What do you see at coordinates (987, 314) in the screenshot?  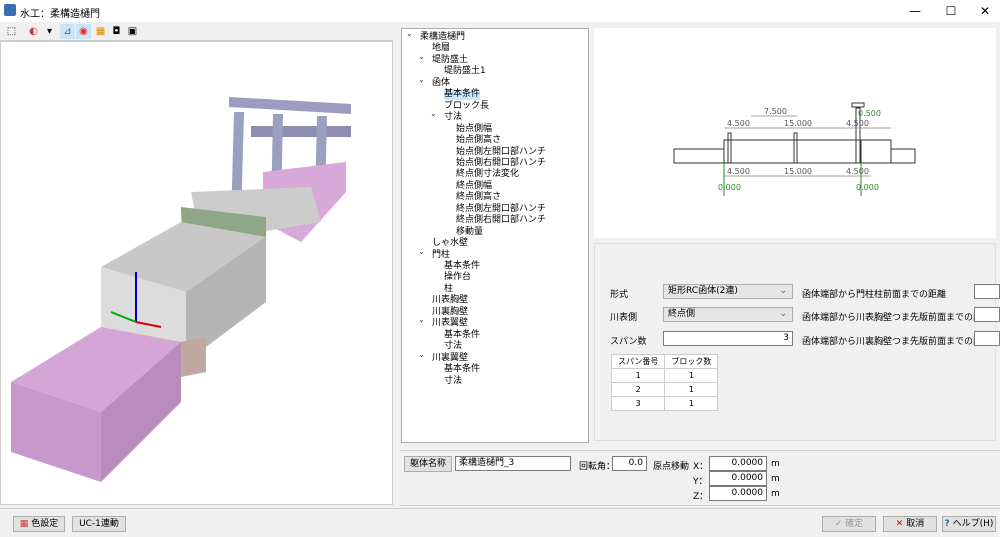 I see `dist2-input` at bounding box center [987, 314].